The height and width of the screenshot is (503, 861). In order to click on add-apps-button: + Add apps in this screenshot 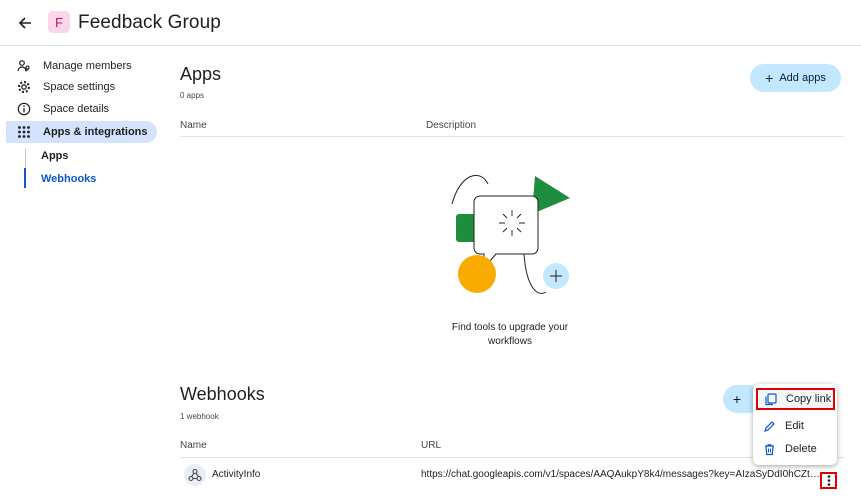, I will do `click(795, 78)`.